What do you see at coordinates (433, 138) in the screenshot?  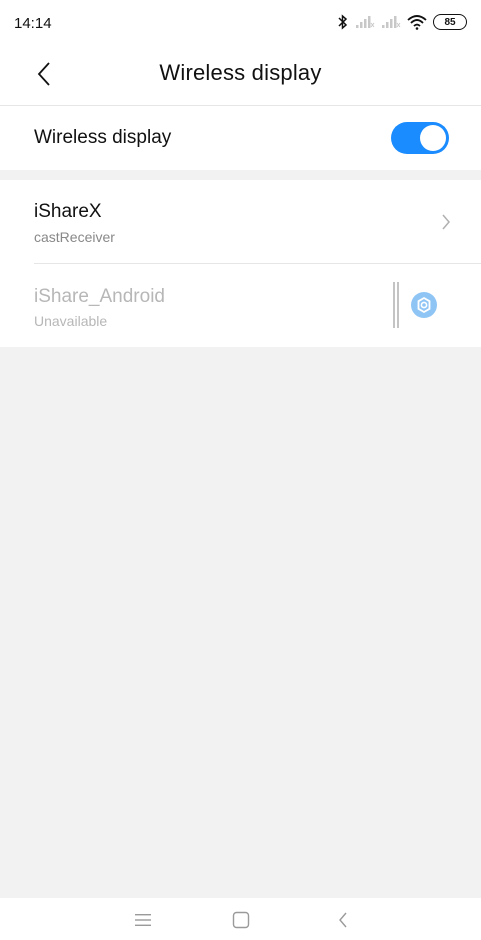 I see `switch-knob` at bounding box center [433, 138].